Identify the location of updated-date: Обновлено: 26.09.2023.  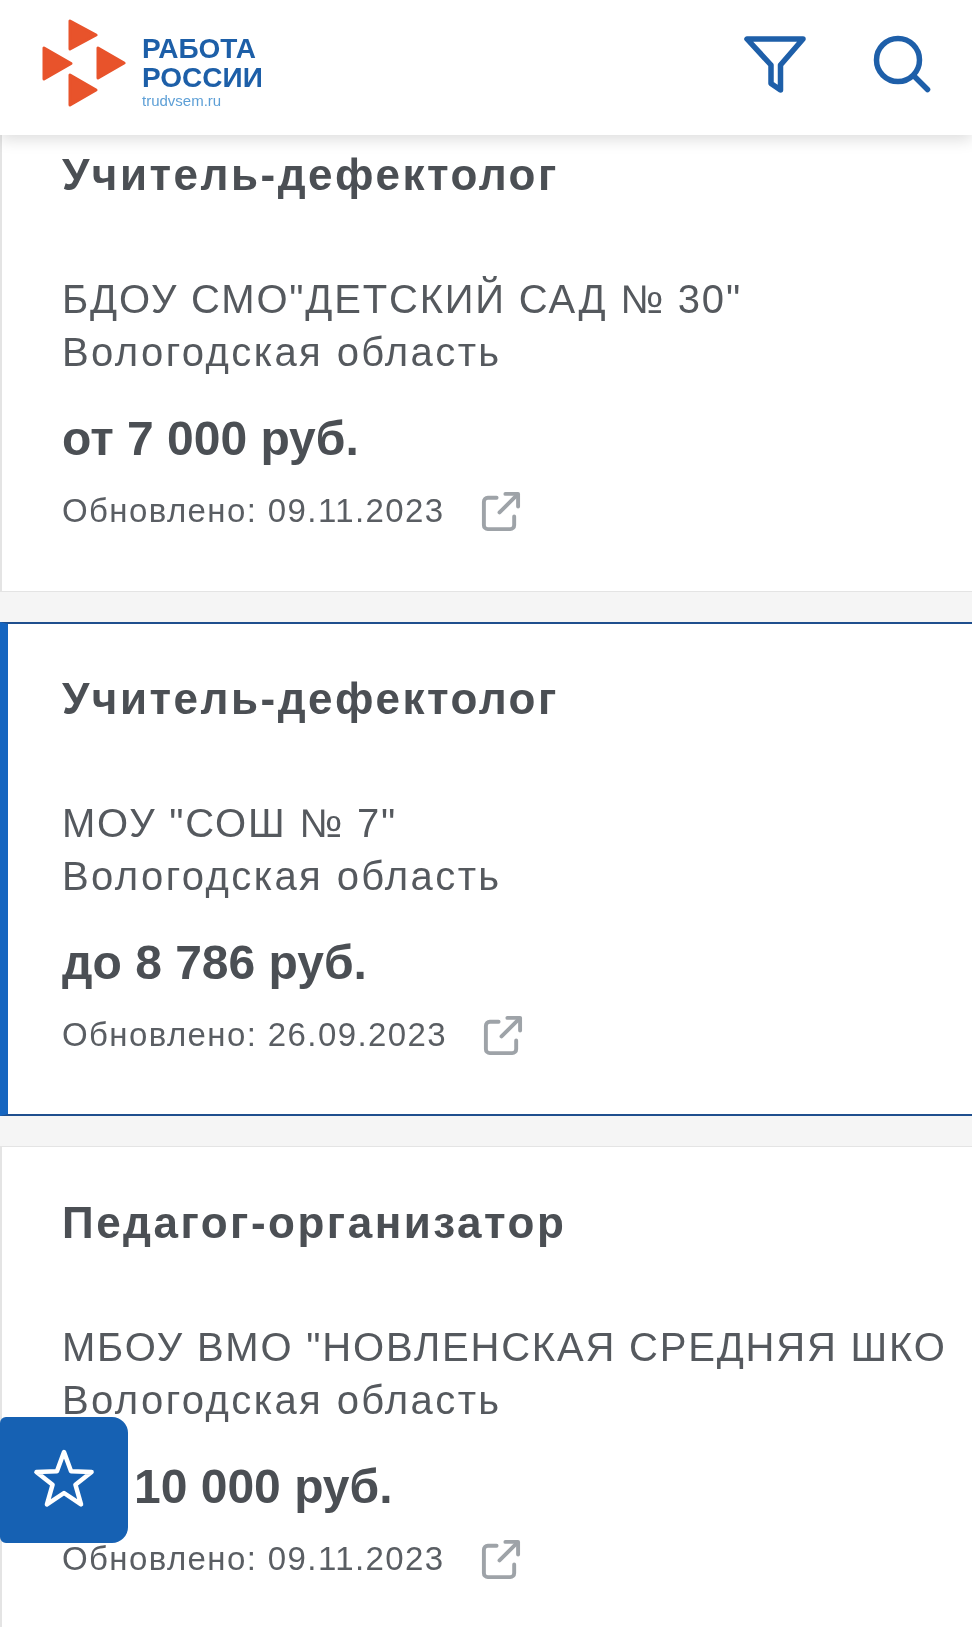
(254, 1035).